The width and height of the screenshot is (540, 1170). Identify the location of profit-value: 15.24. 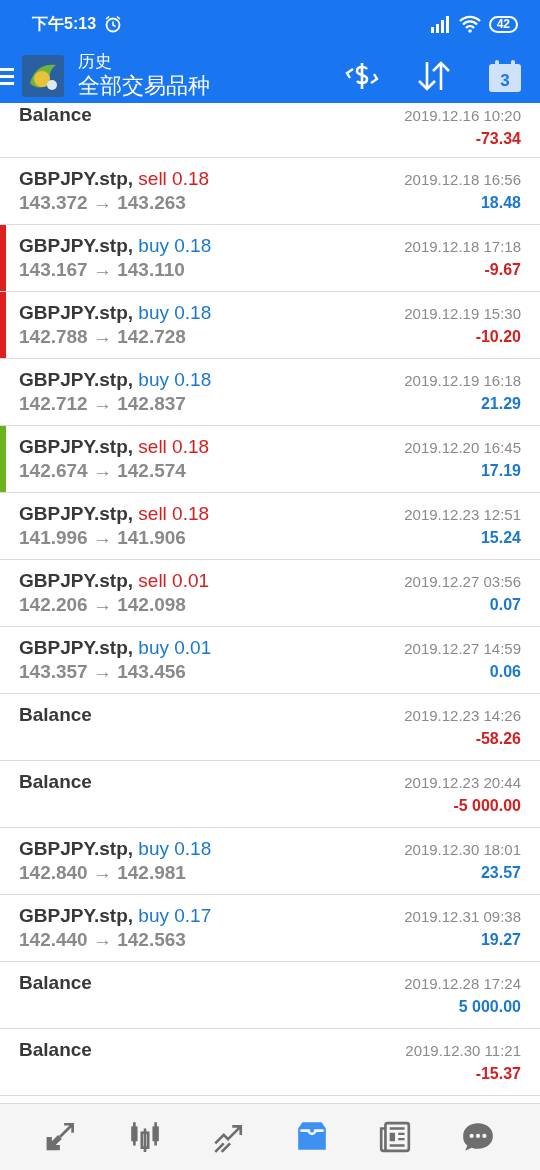
(500, 538).